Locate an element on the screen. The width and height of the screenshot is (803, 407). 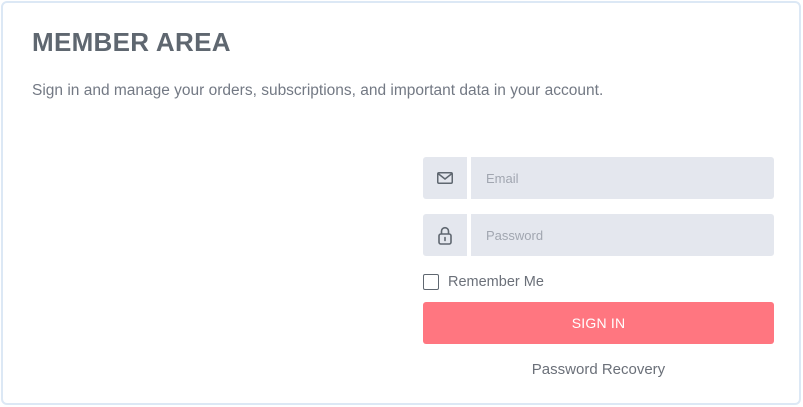
page-title: MEMBER AREA is located at coordinates (131, 42).